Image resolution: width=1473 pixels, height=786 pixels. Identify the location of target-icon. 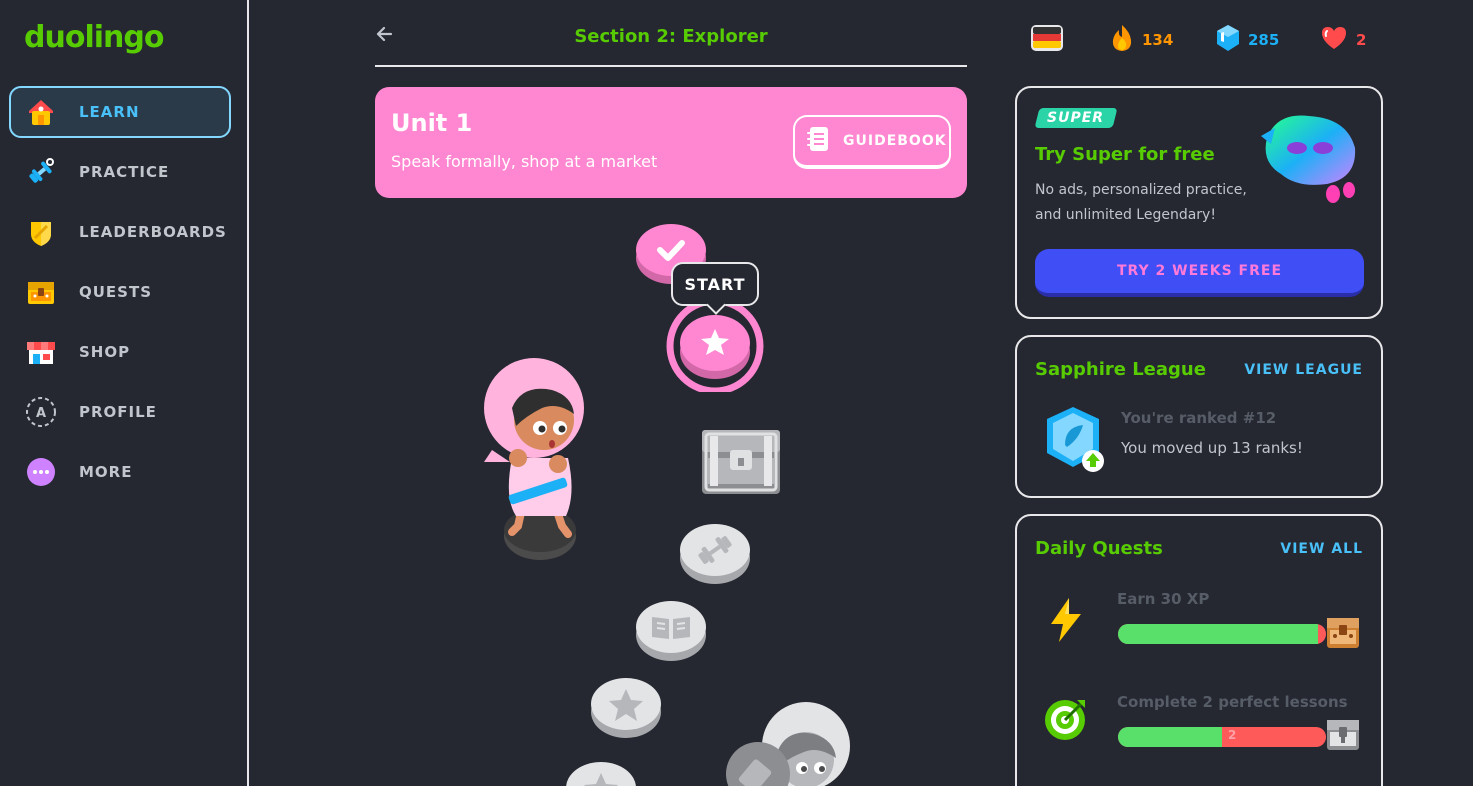
(1066, 719).